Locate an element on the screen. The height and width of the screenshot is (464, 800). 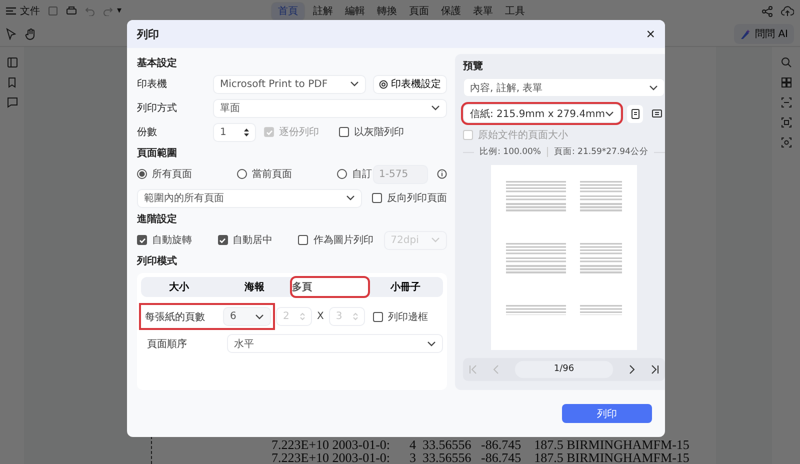
page-number-field: 1/96 is located at coordinates (564, 369).